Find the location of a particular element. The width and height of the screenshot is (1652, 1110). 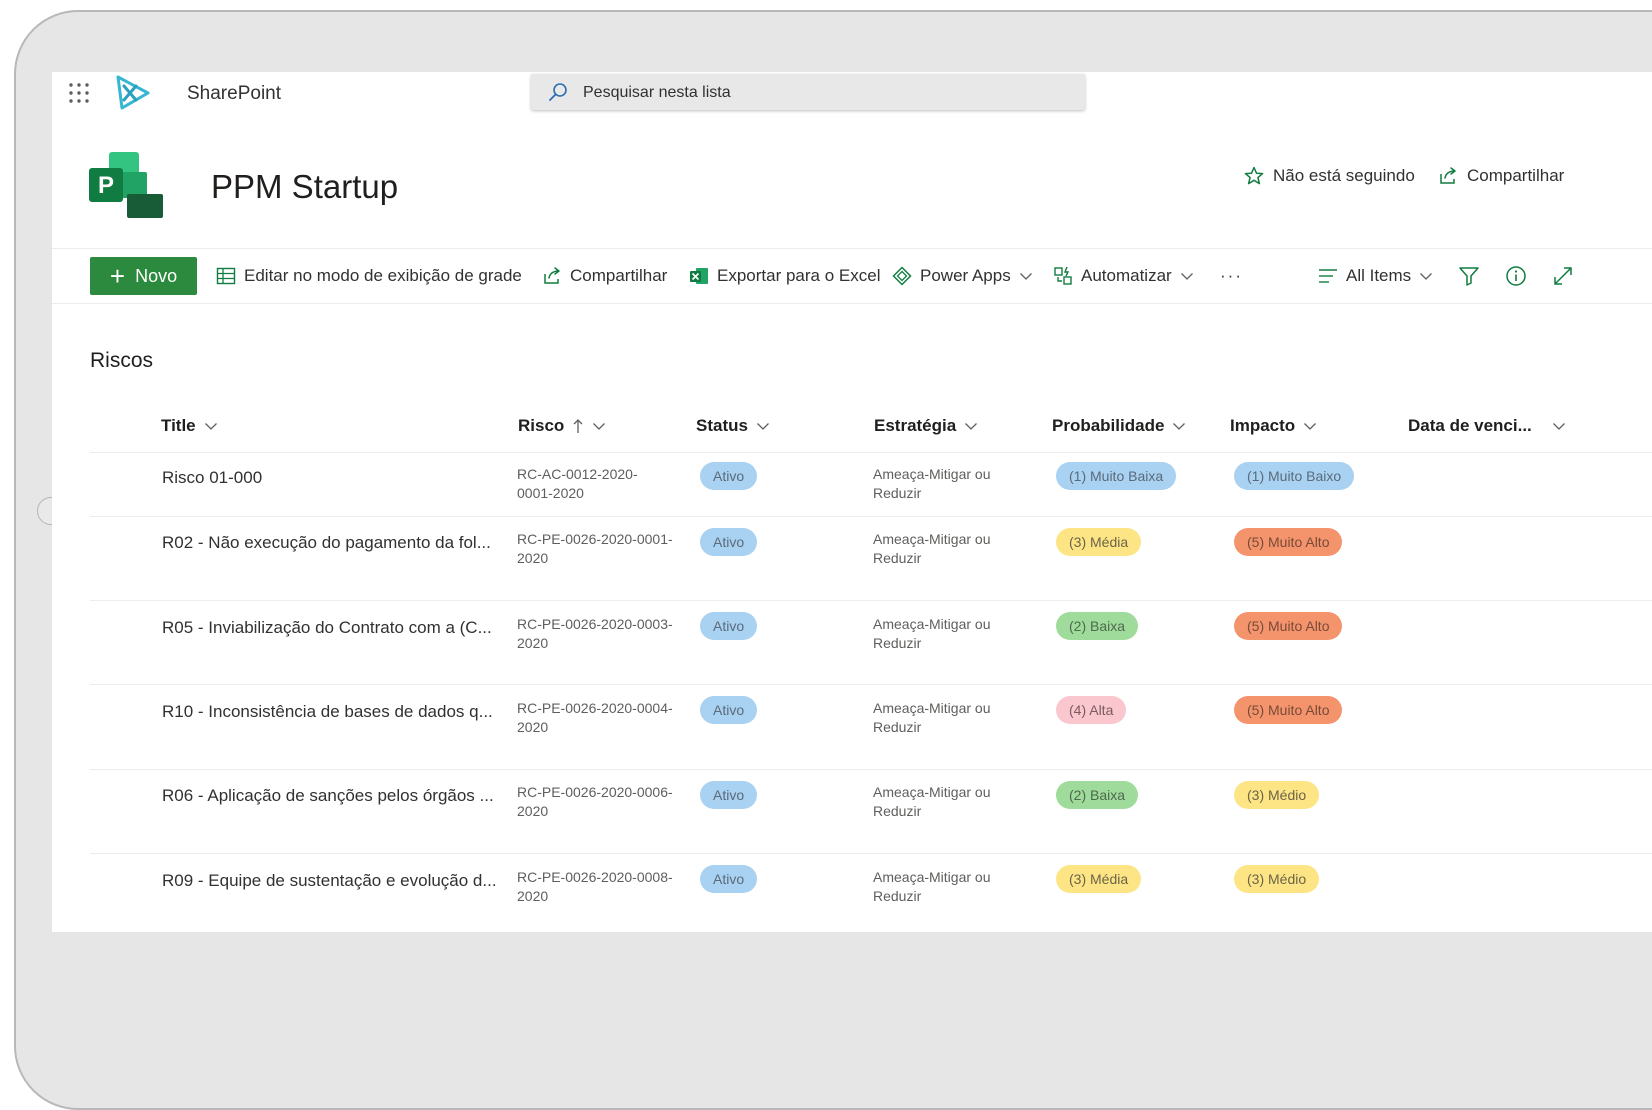

suite-bar: SharePoint Pesquisar nesta lista is located at coordinates (852, 94).